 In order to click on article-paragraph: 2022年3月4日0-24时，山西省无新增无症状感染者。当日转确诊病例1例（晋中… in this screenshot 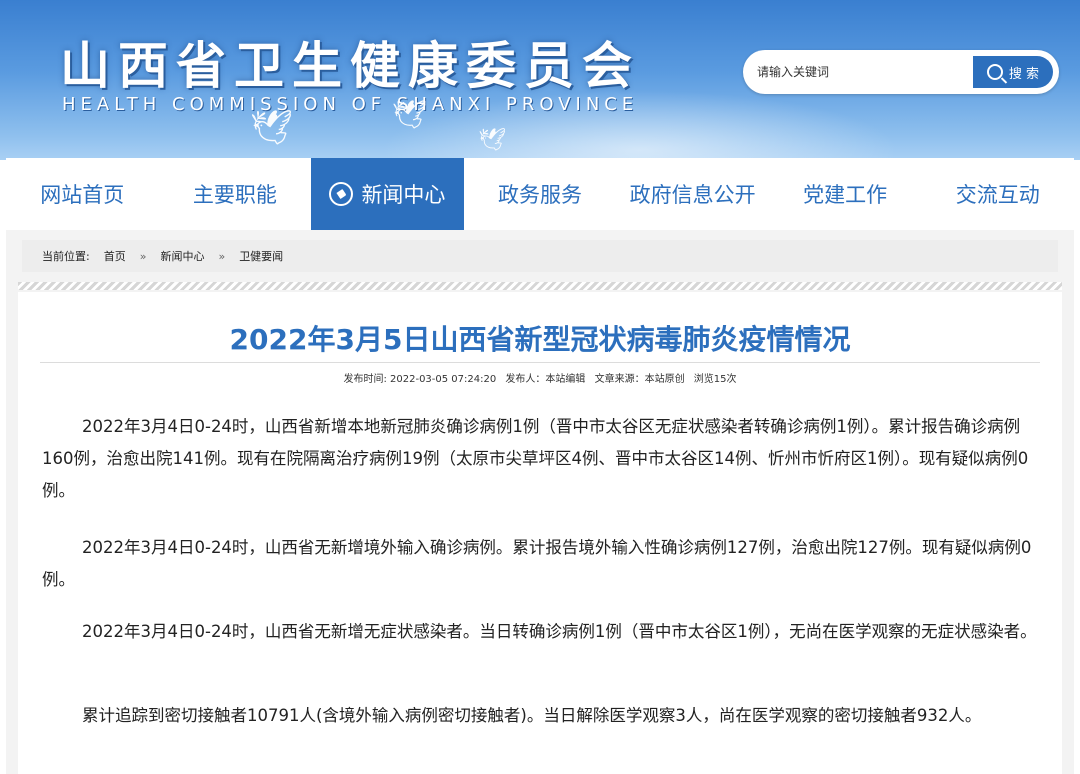, I will do `click(559, 631)`.